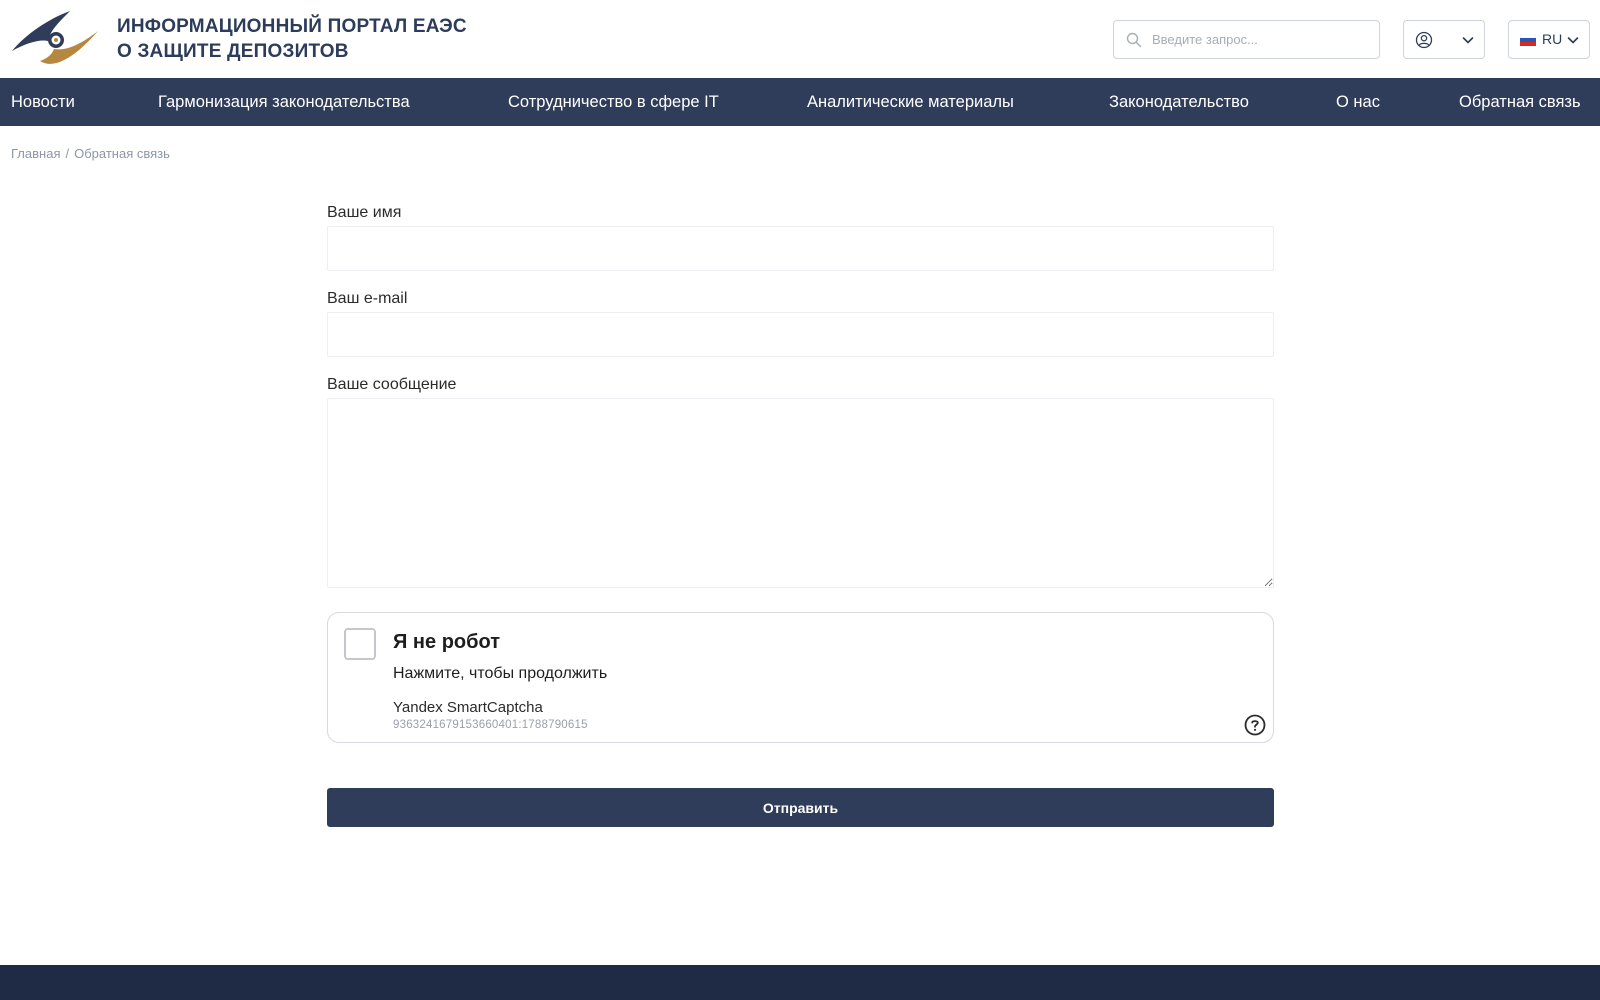 Image resolution: width=1600 pixels, height=1000 pixels. What do you see at coordinates (43, 102) in the screenshot?
I see `nav-item-news: Новости` at bounding box center [43, 102].